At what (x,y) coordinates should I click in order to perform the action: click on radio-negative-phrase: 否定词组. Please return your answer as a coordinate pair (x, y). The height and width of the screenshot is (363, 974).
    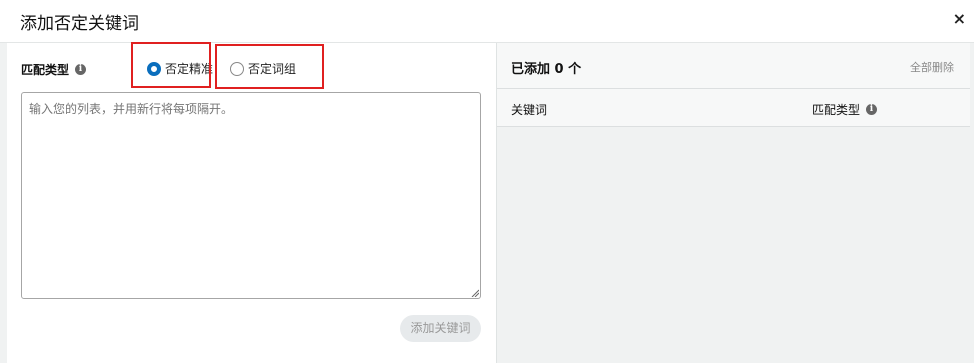
    Looking at the image, I should click on (263, 68).